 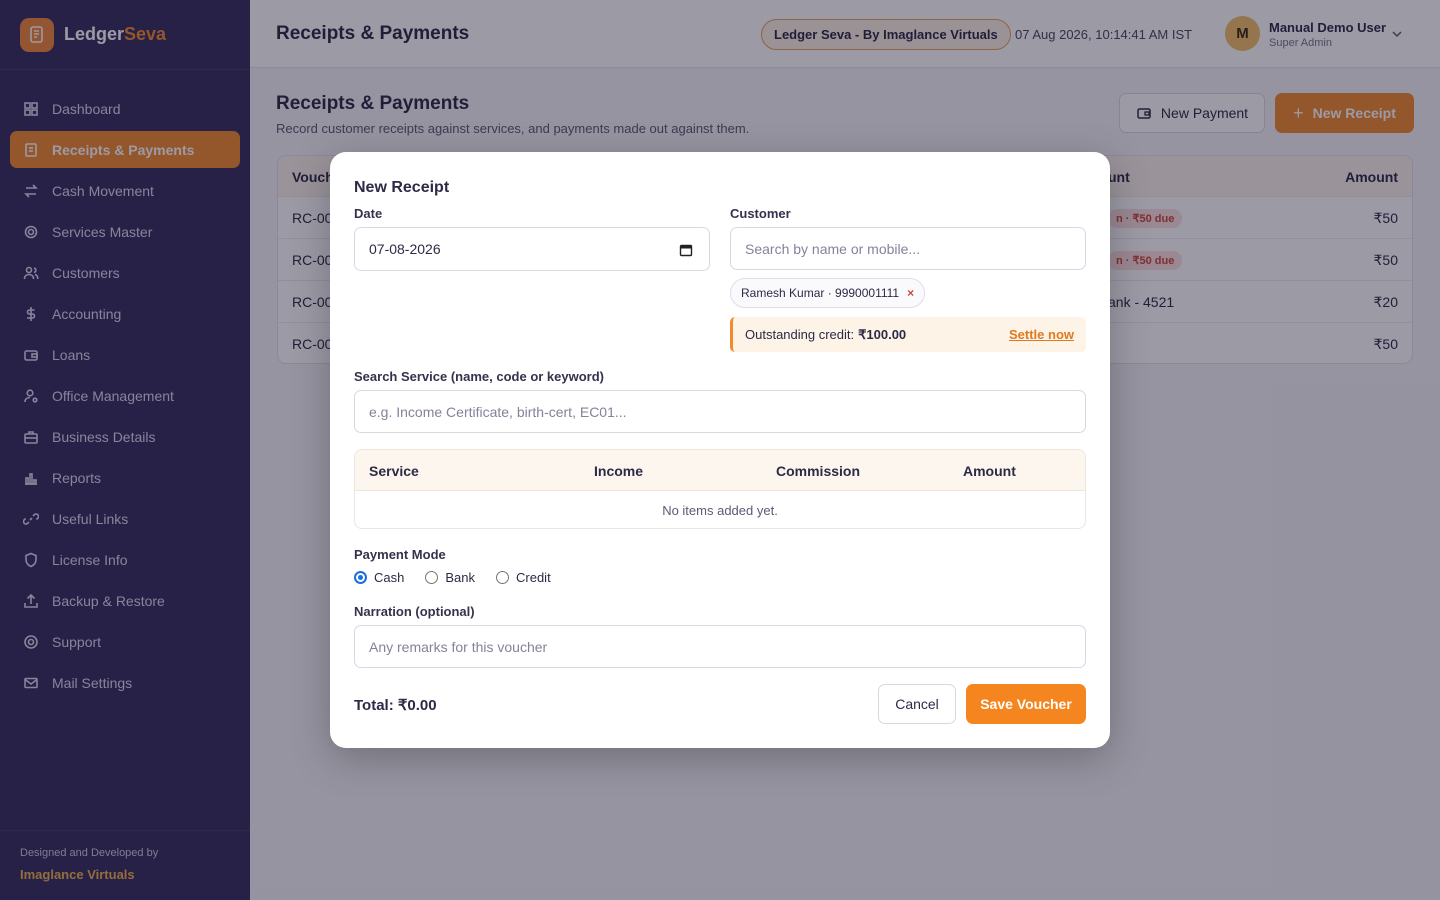 I want to click on cash-radio, so click(x=360, y=577).